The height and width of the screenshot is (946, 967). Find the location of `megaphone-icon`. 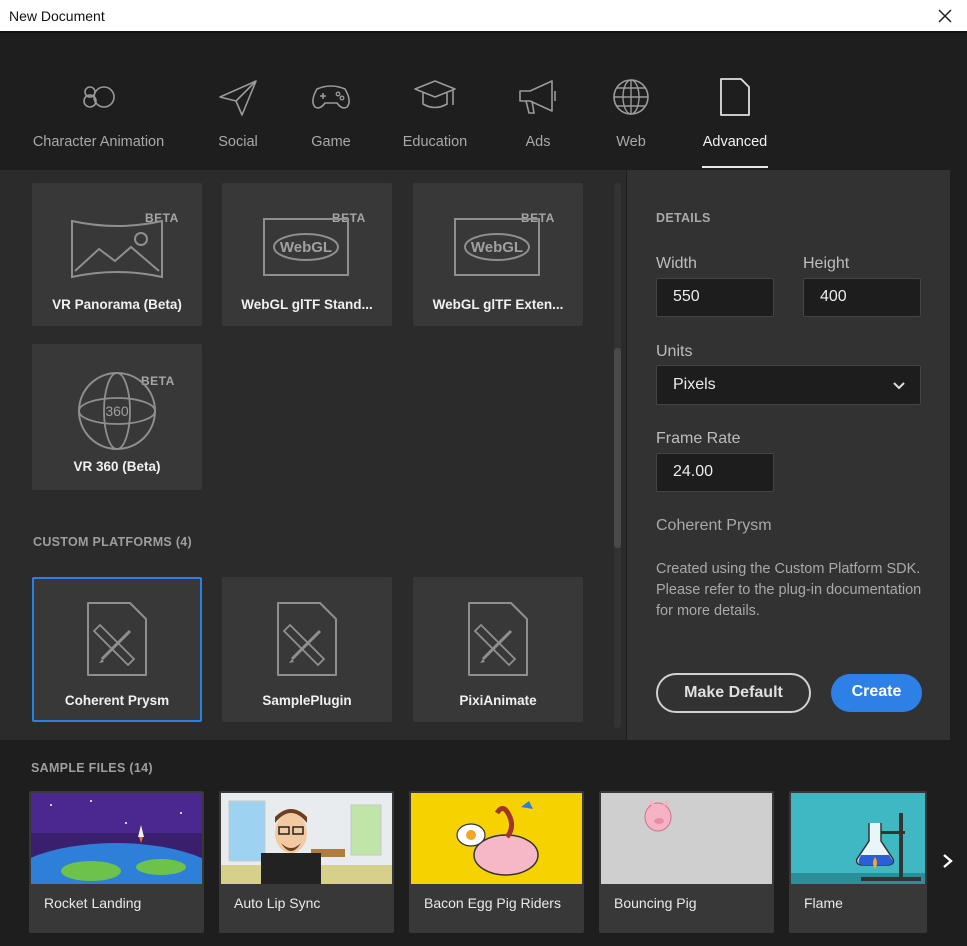

megaphone-icon is located at coordinates (537, 97).